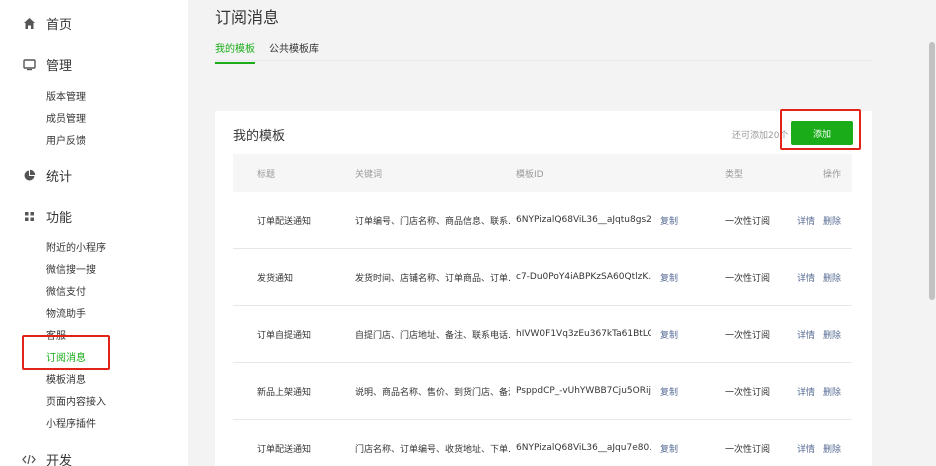 Image resolution: width=936 pixels, height=466 pixels. I want to click on sidebar-item-dev: 开发, so click(47, 458).